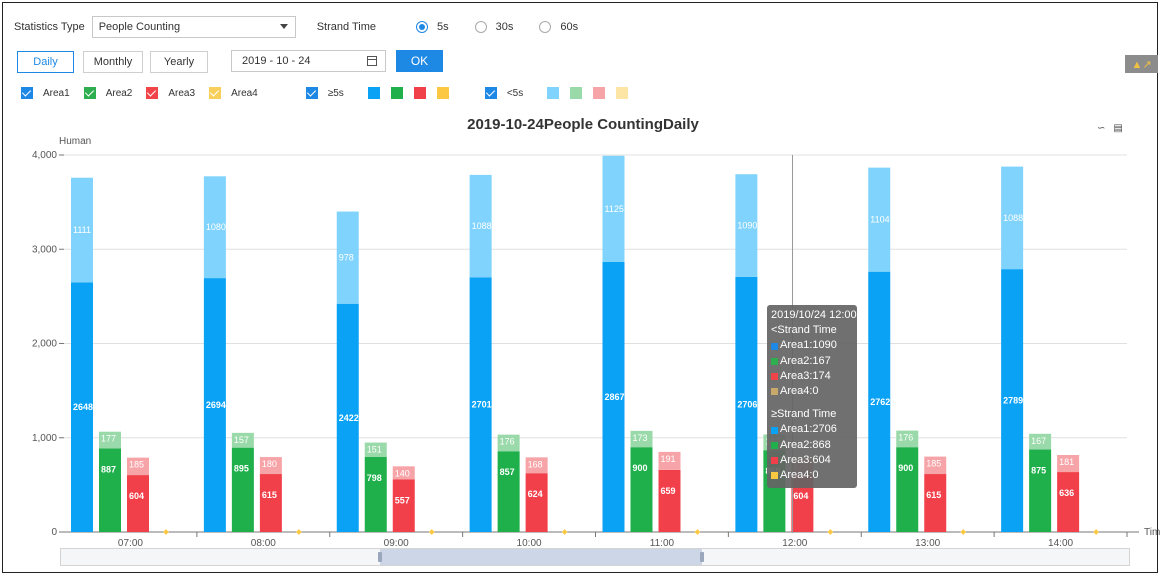 This screenshot has height=575, width=1160. I want to click on zoom-handle-right, so click(702, 557).